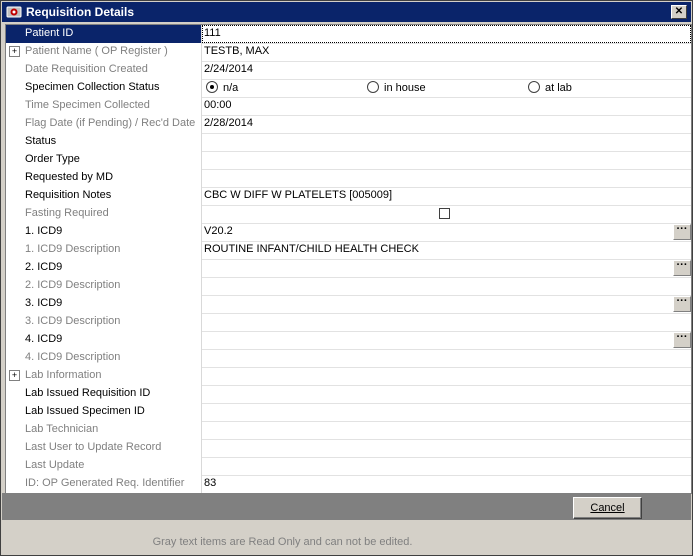 The width and height of the screenshot is (693, 556). I want to click on close-icon: ✕, so click(679, 11).